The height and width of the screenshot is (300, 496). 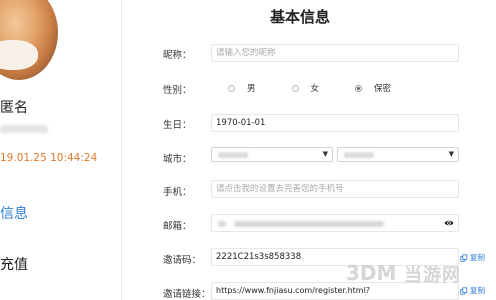 I want to click on gender-radio-group: 男 女 保密, so click(x=319, y=88).